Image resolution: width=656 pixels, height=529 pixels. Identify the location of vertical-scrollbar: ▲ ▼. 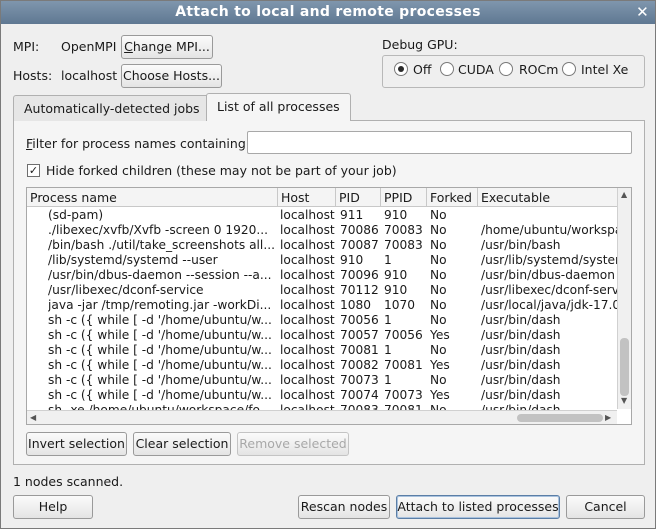
(624, 298).